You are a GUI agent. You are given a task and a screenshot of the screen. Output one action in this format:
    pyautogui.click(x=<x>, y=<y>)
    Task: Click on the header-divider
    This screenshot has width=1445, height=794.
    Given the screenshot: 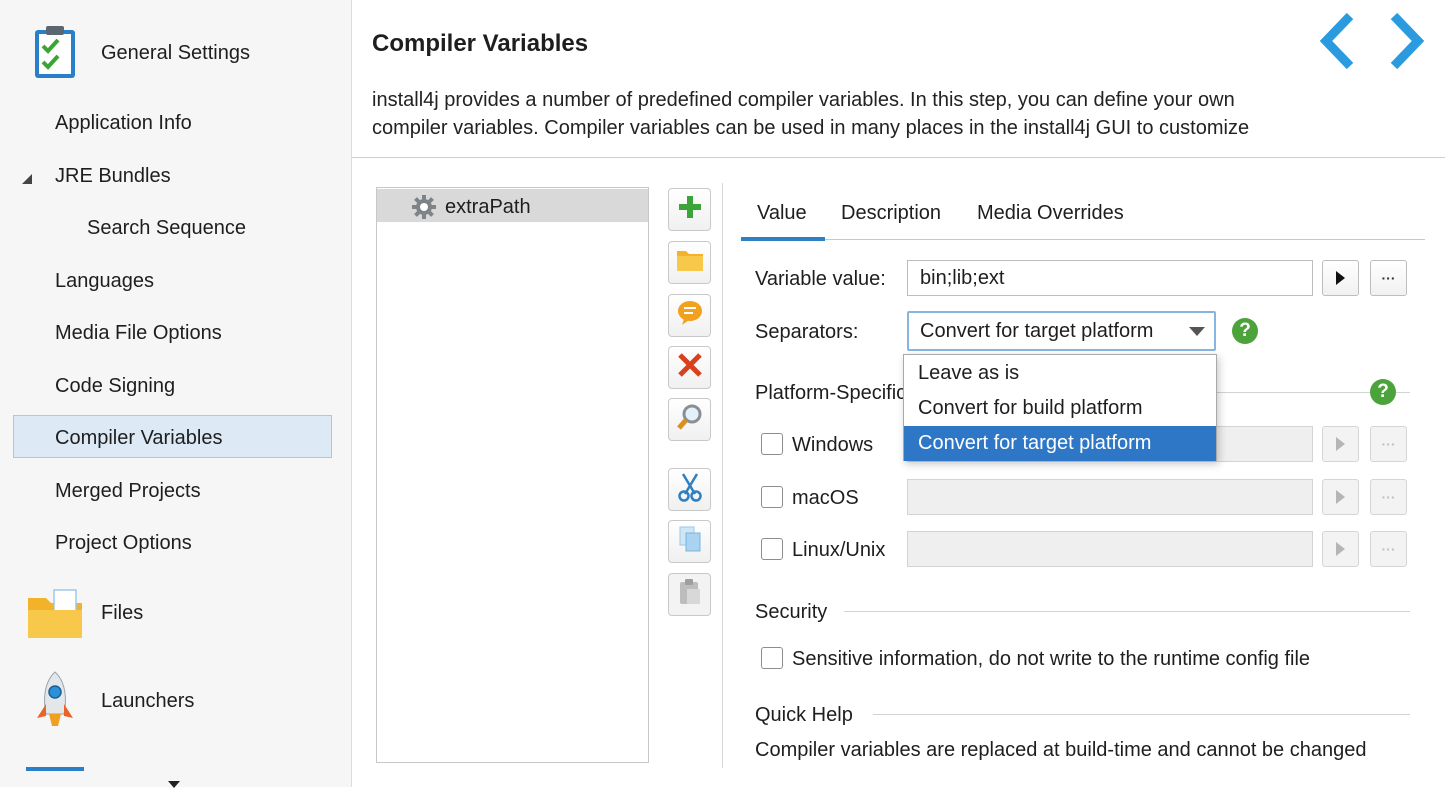 What is the action you would take?
    pyautogui.click(x=898, y=157)
    